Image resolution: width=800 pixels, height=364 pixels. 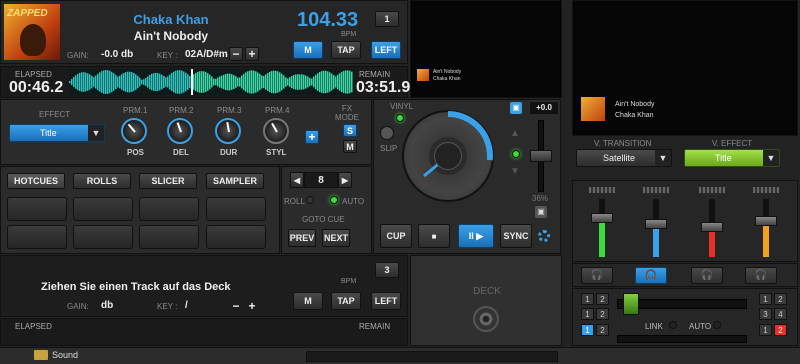 What do you see at coordinates (346, 301) in the screenshot?
I see `deck2-tap-button: TAP` at bounding box center [346, 301].